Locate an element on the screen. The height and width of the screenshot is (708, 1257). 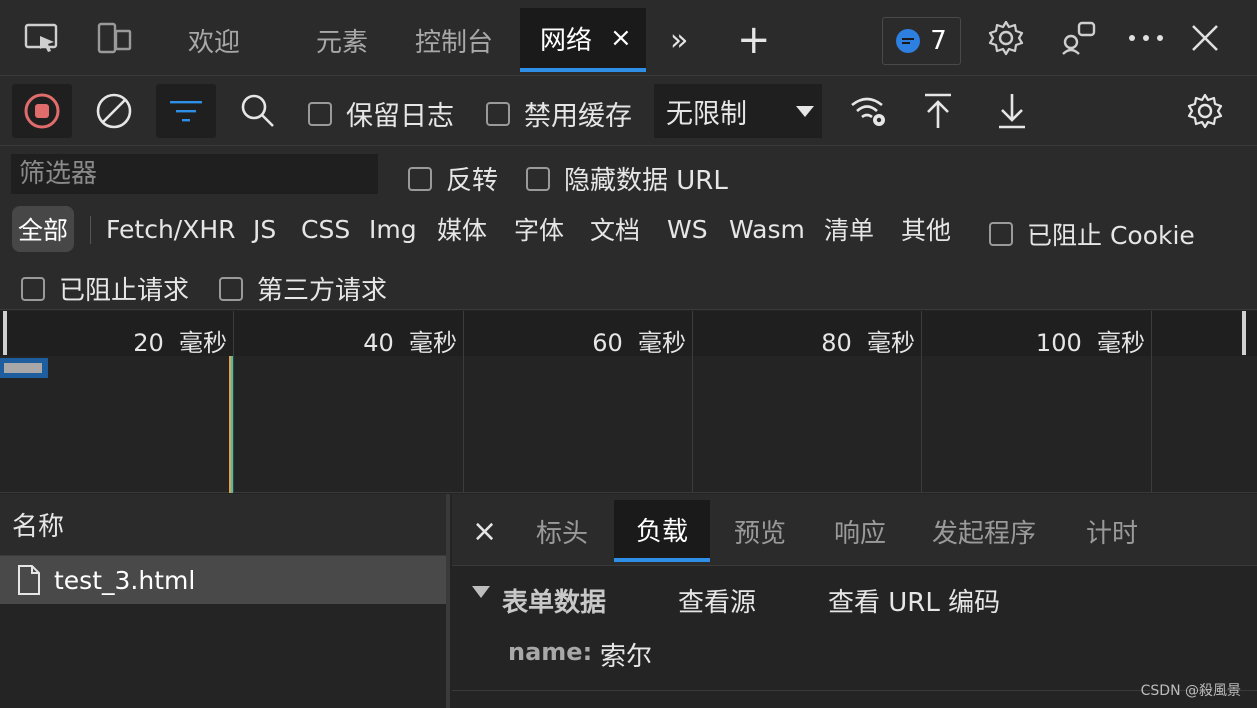
import-har-button is located at coordinates (938, 111).